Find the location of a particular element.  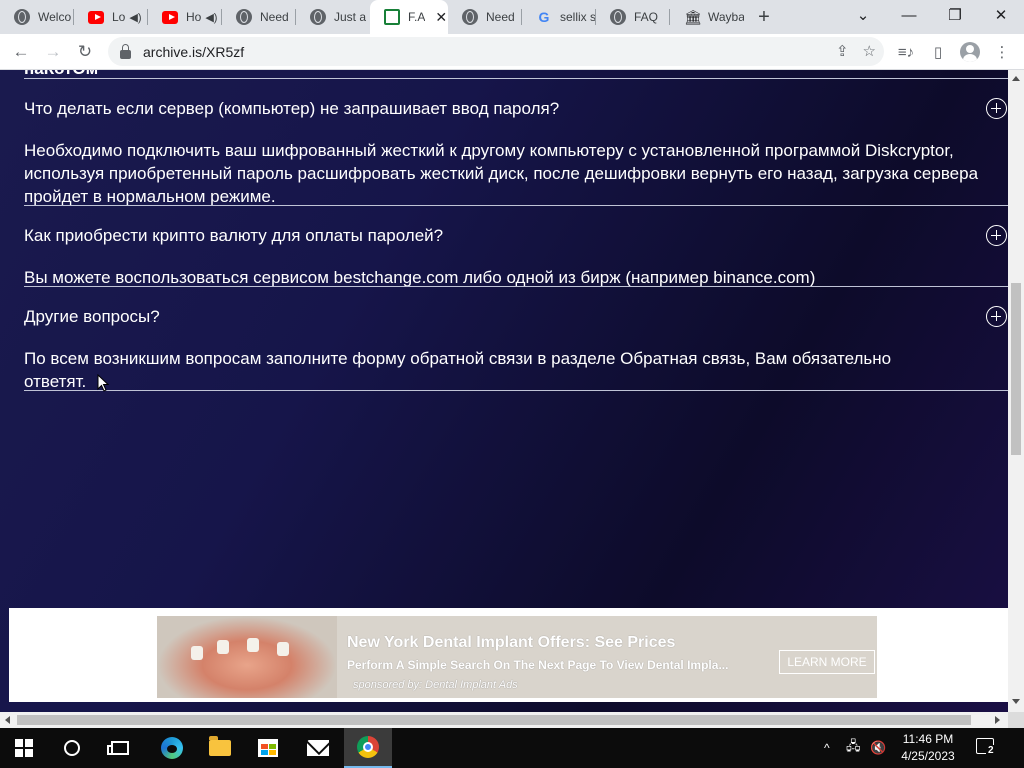

edge-icon is located at coordinates (172, 748).